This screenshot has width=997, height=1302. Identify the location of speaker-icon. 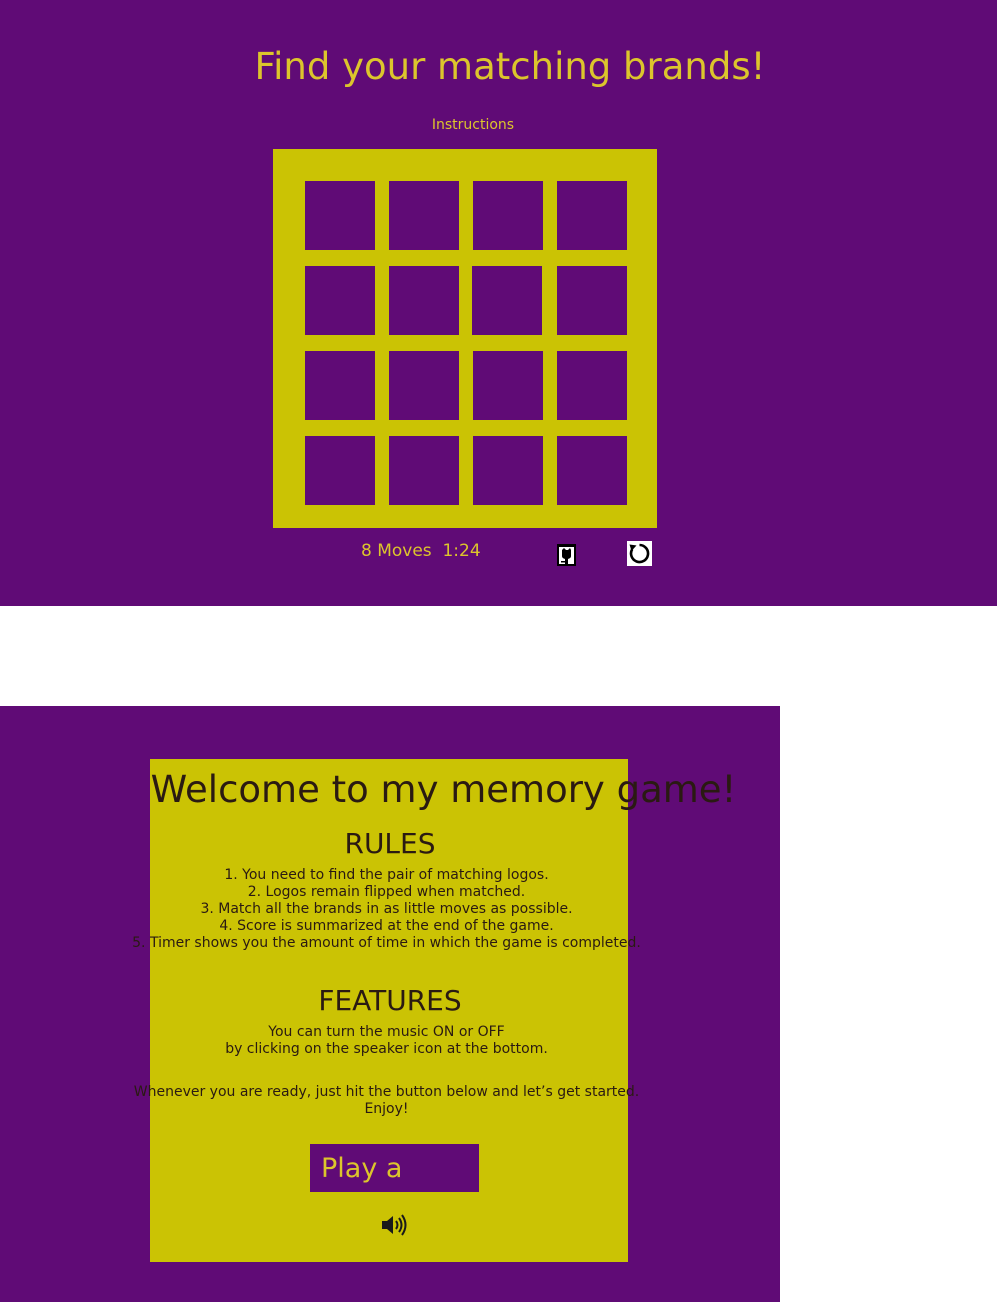
(395, 1225).